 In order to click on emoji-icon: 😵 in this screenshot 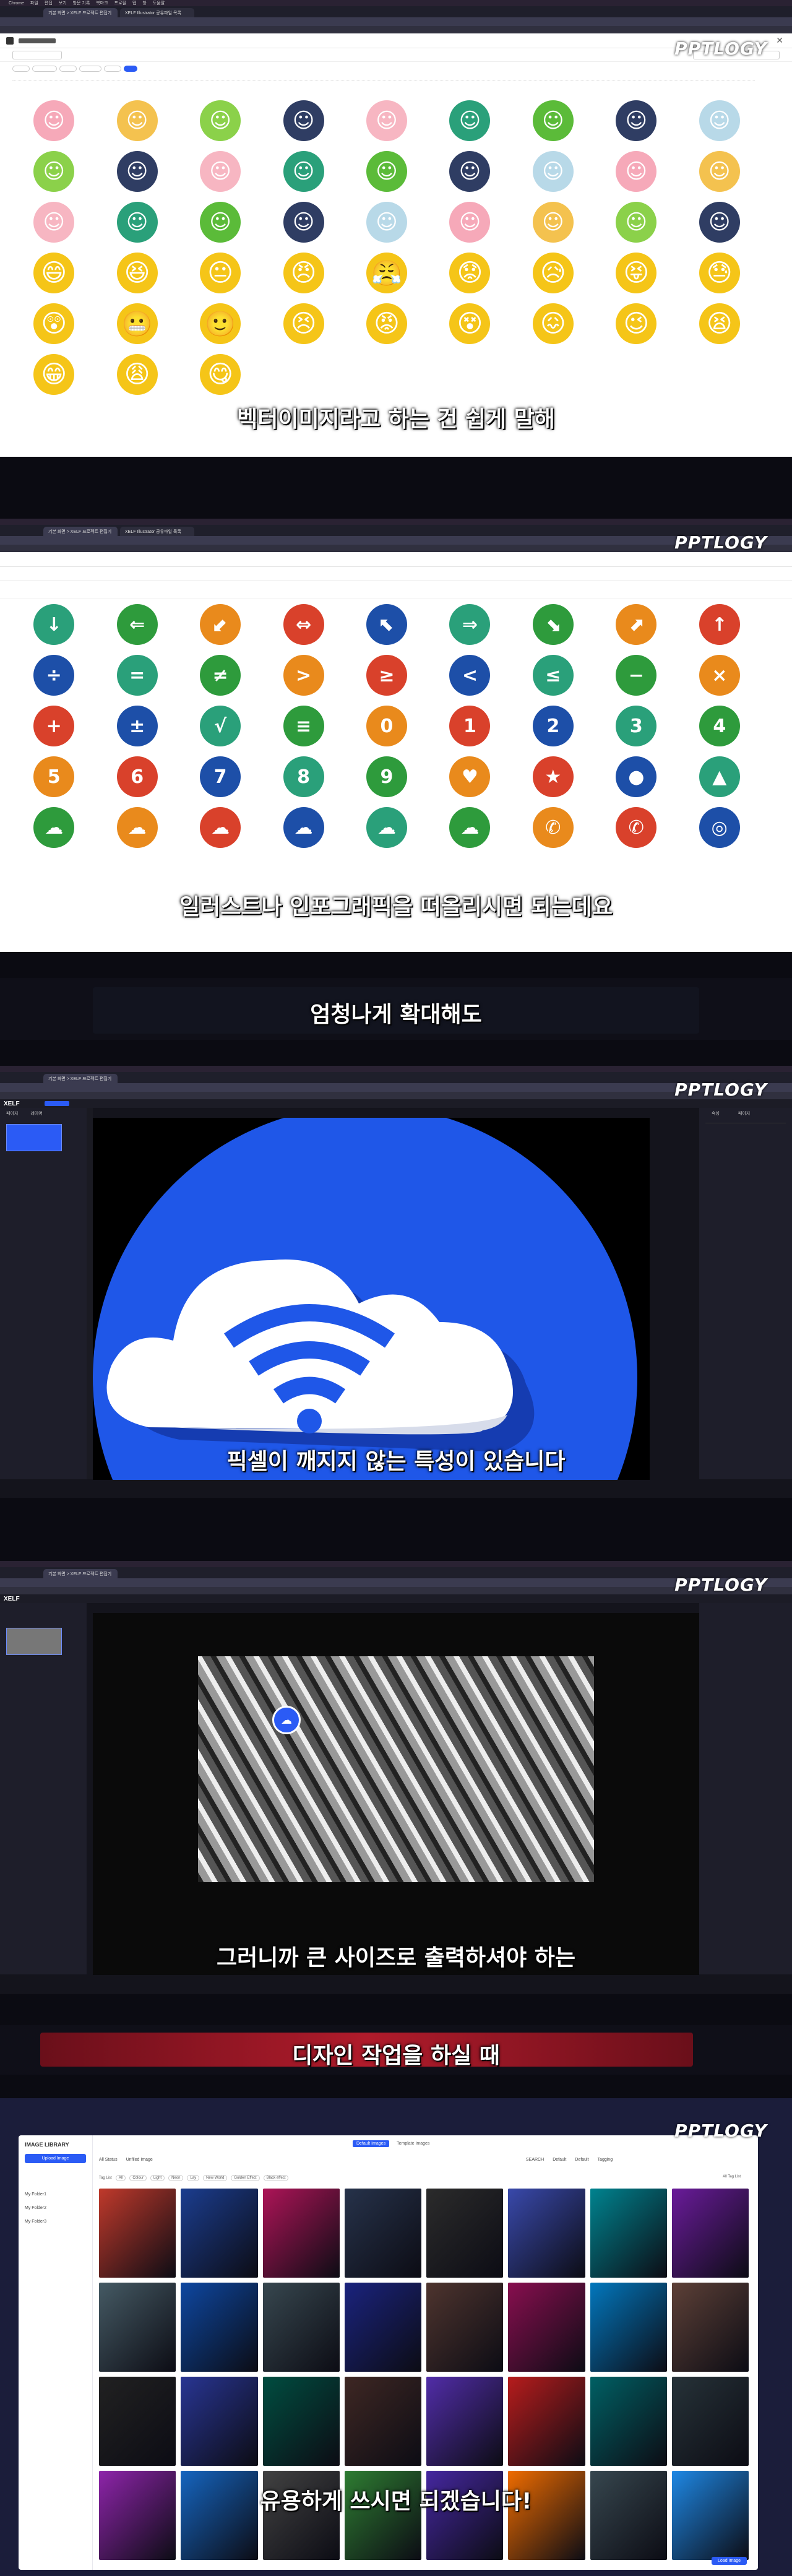, I will do `click(469, 323)`.